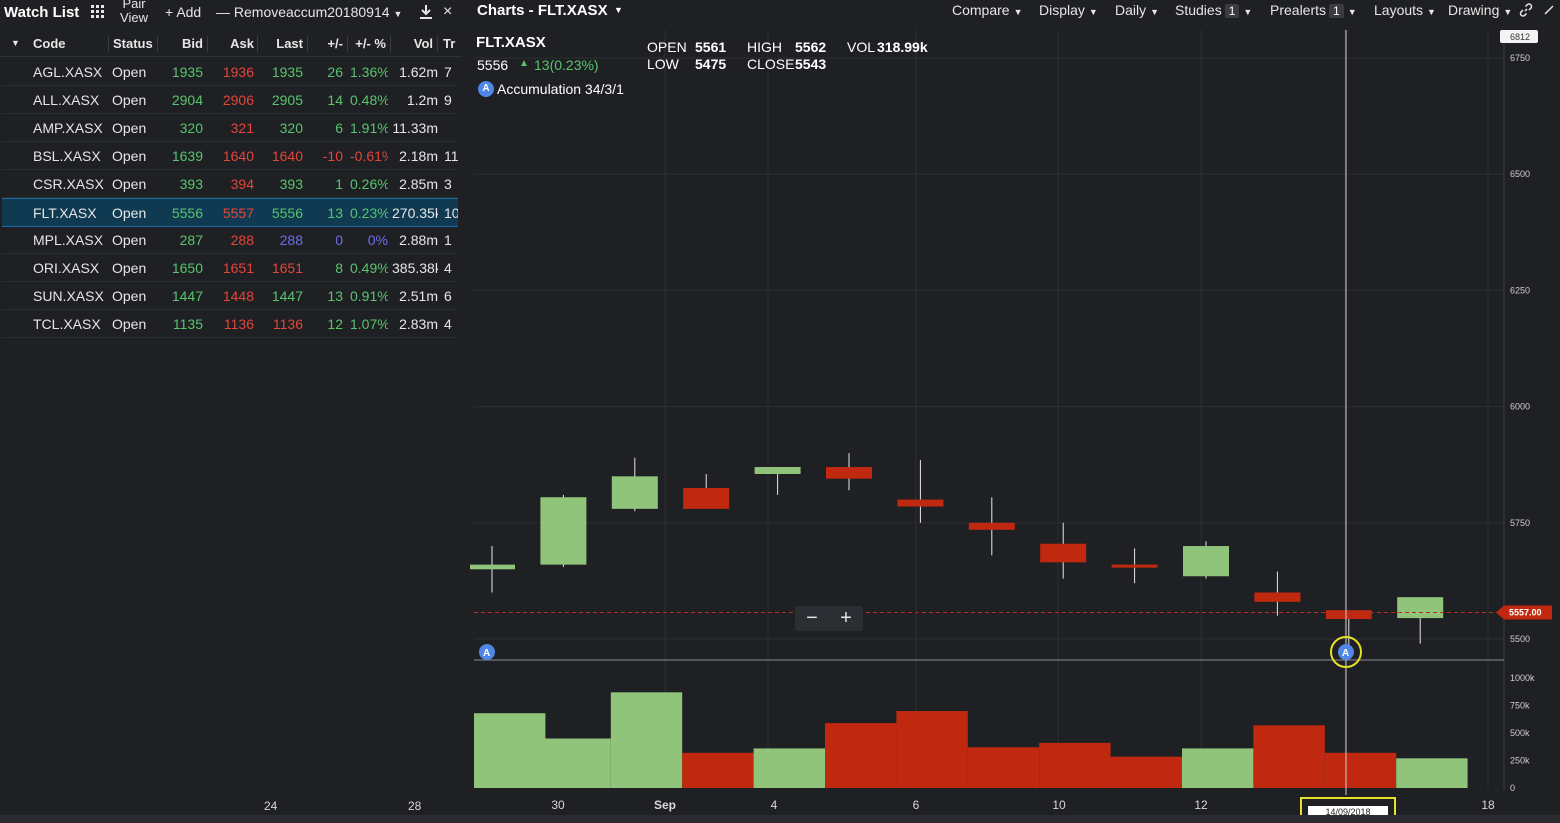 The height and width of the screenshot is (823, 1560). Describe the element at coordinates (251, 12) in the screenshot. I see `remove-button: — Remove` at that location.